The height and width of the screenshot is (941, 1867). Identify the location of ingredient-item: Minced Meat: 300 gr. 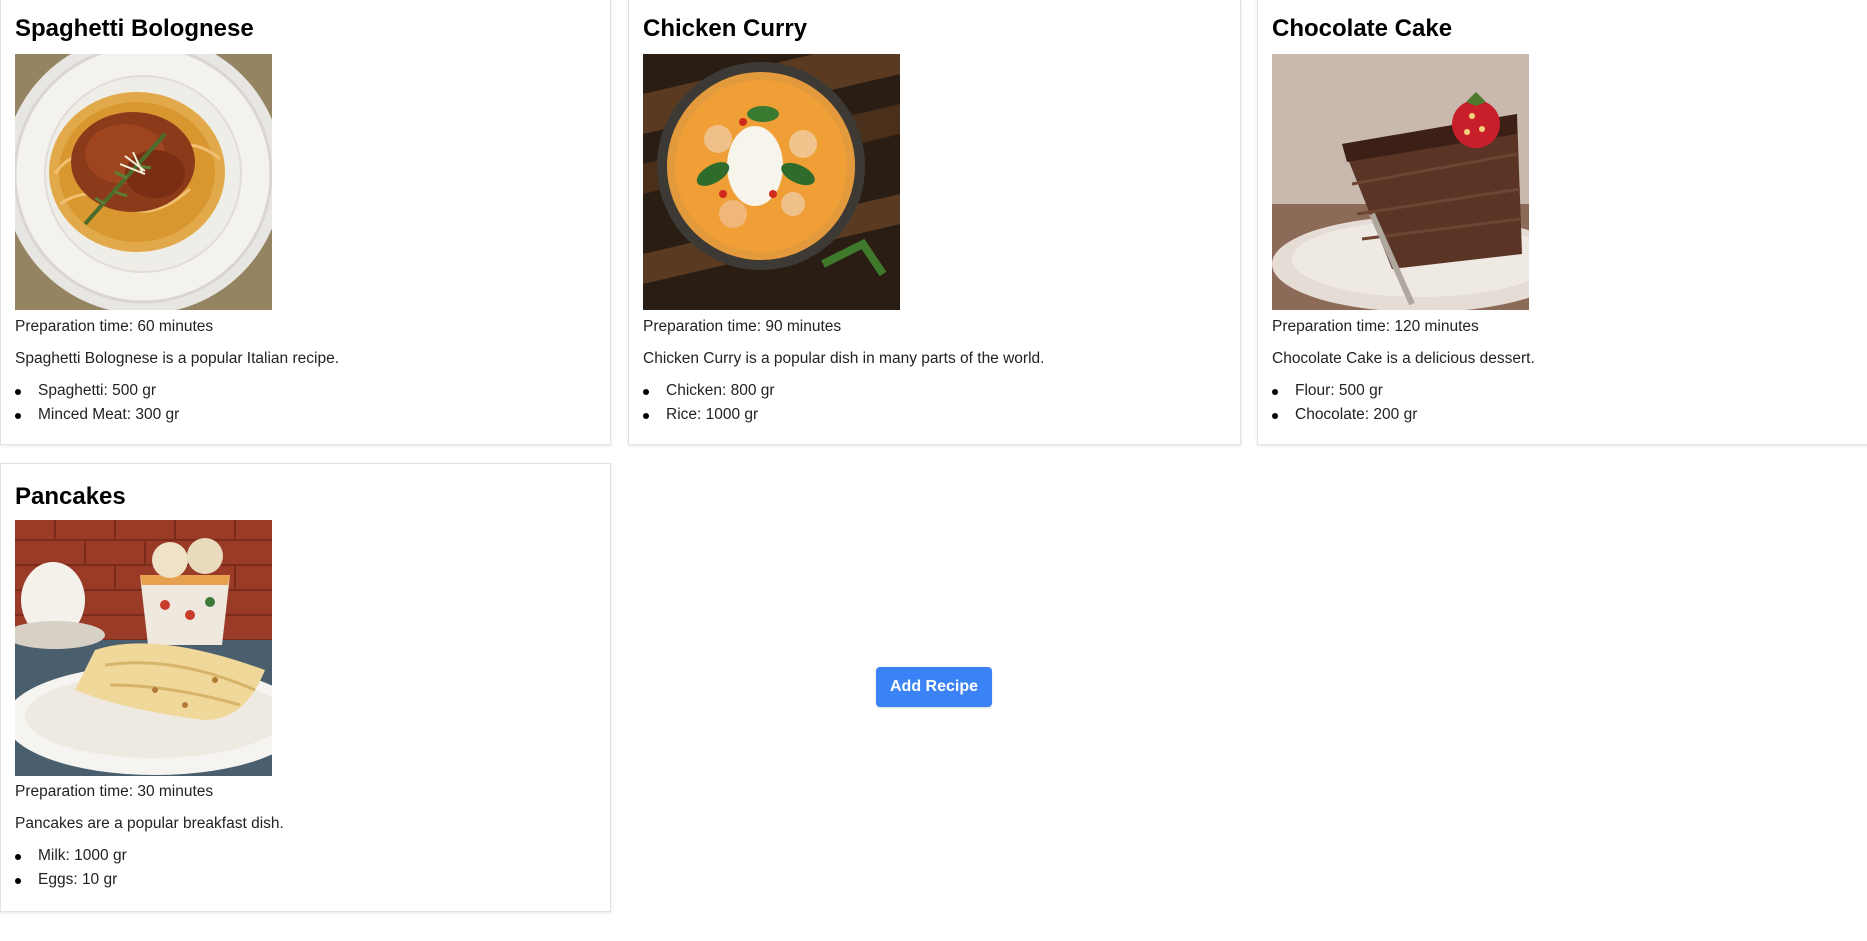
(97, 415).